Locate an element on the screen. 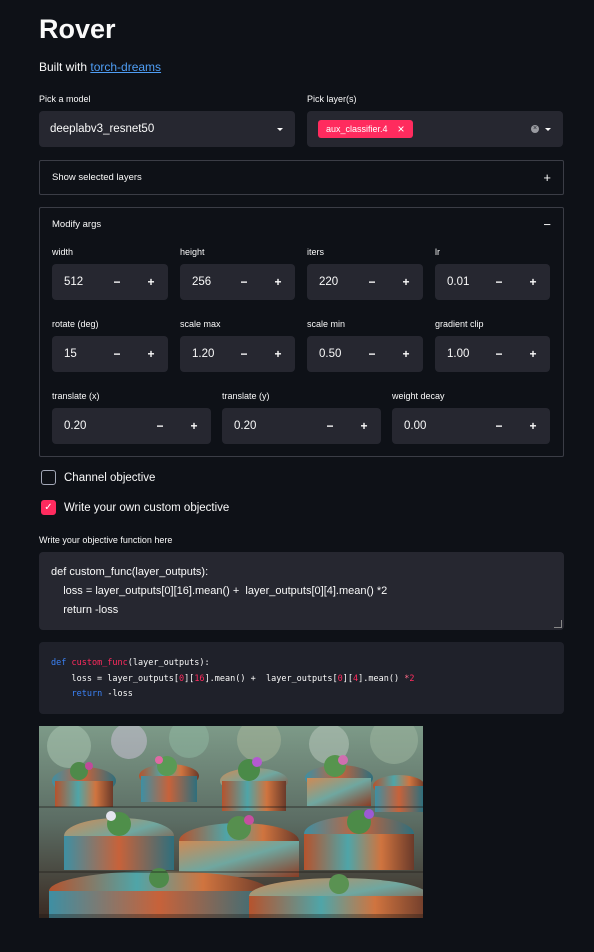 The width and height of the screenshot is (594, 952). gradient-clip-input: 1.00 − + is located at coordinates (492, 354).